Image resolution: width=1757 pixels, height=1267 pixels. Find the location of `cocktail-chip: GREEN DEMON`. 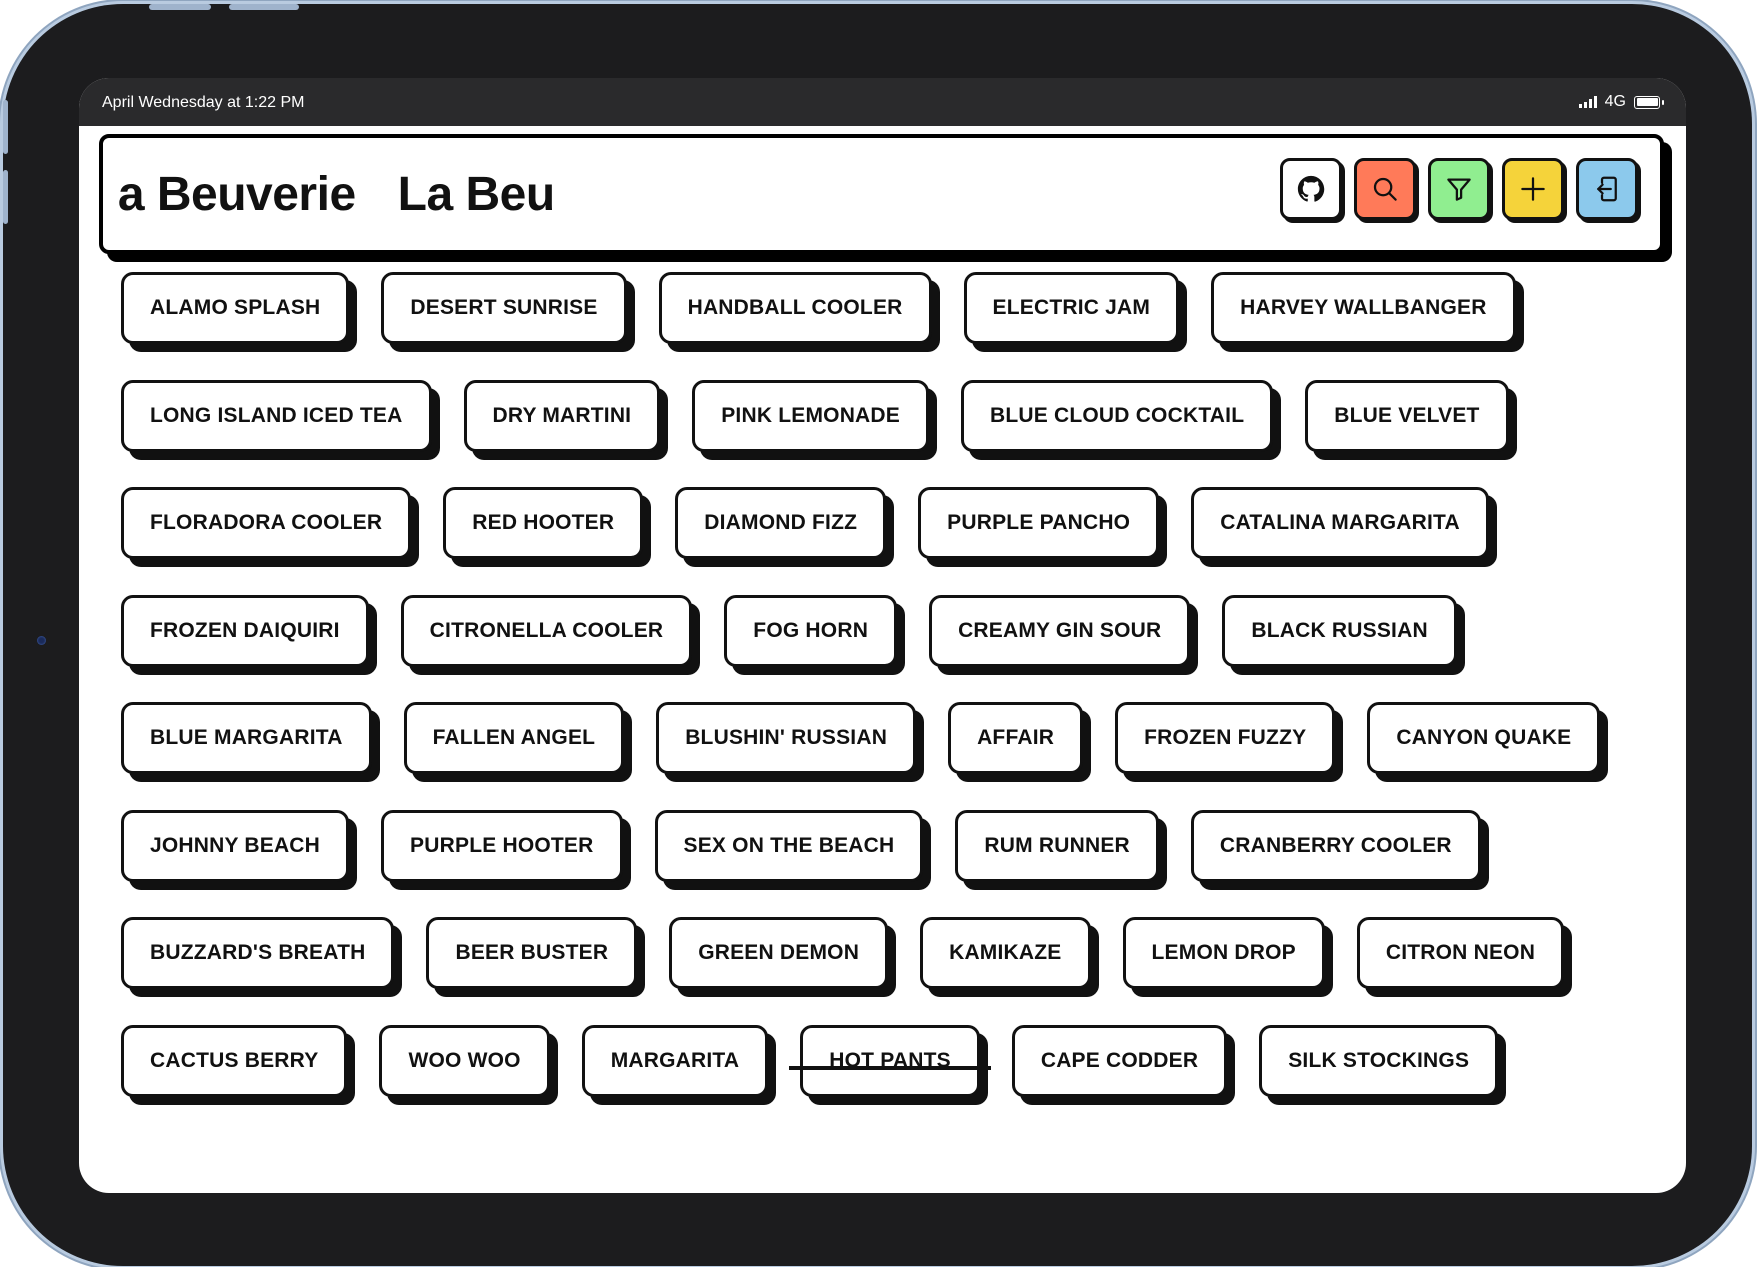

cocktail-chip: GREEN DEMON is located at coordinates (779, 953).